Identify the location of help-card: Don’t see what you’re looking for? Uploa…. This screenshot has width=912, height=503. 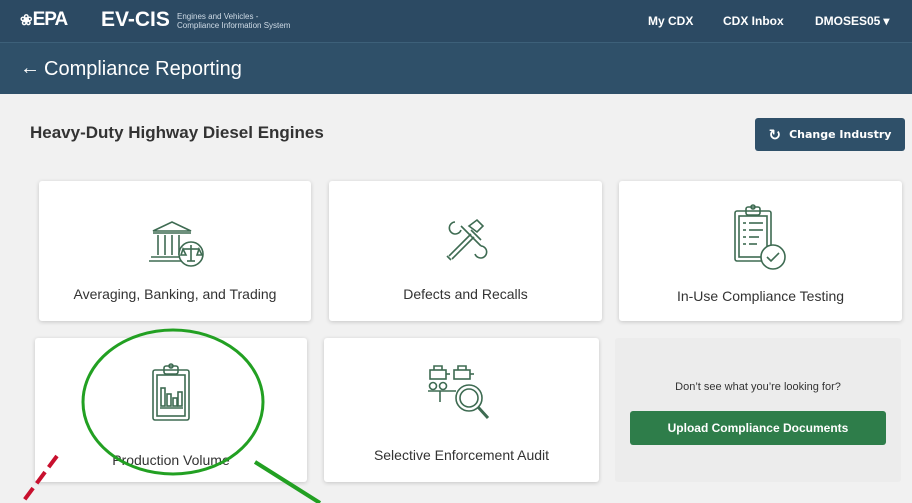
(758, 410).